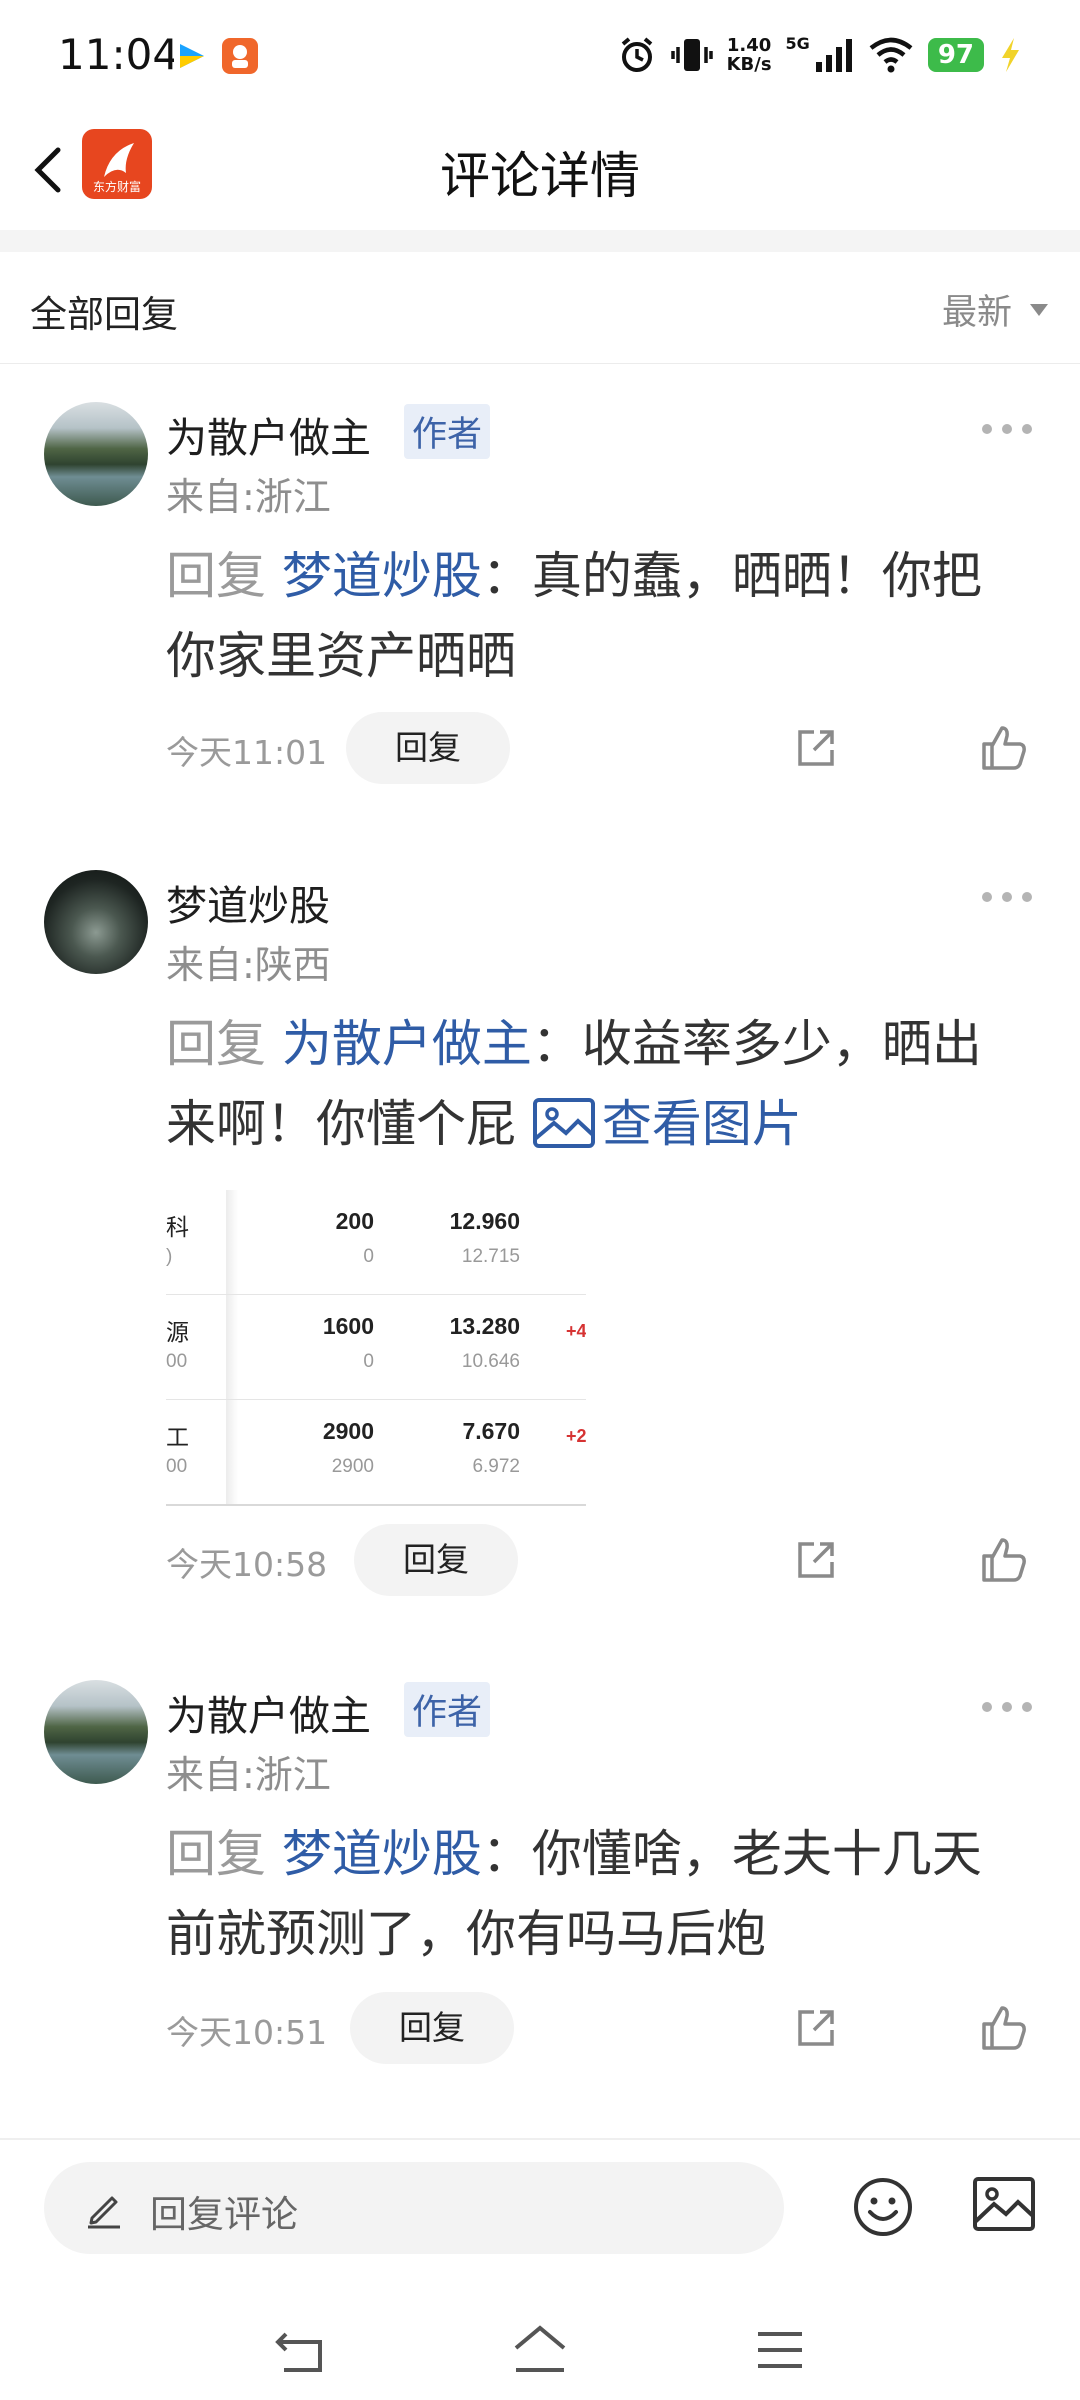 This screenshot has height=2400, width=1080. What do you see at coordinates (891, 55) in the screenshot?
I see `wifi-icon` at bounding box center [891, 55].